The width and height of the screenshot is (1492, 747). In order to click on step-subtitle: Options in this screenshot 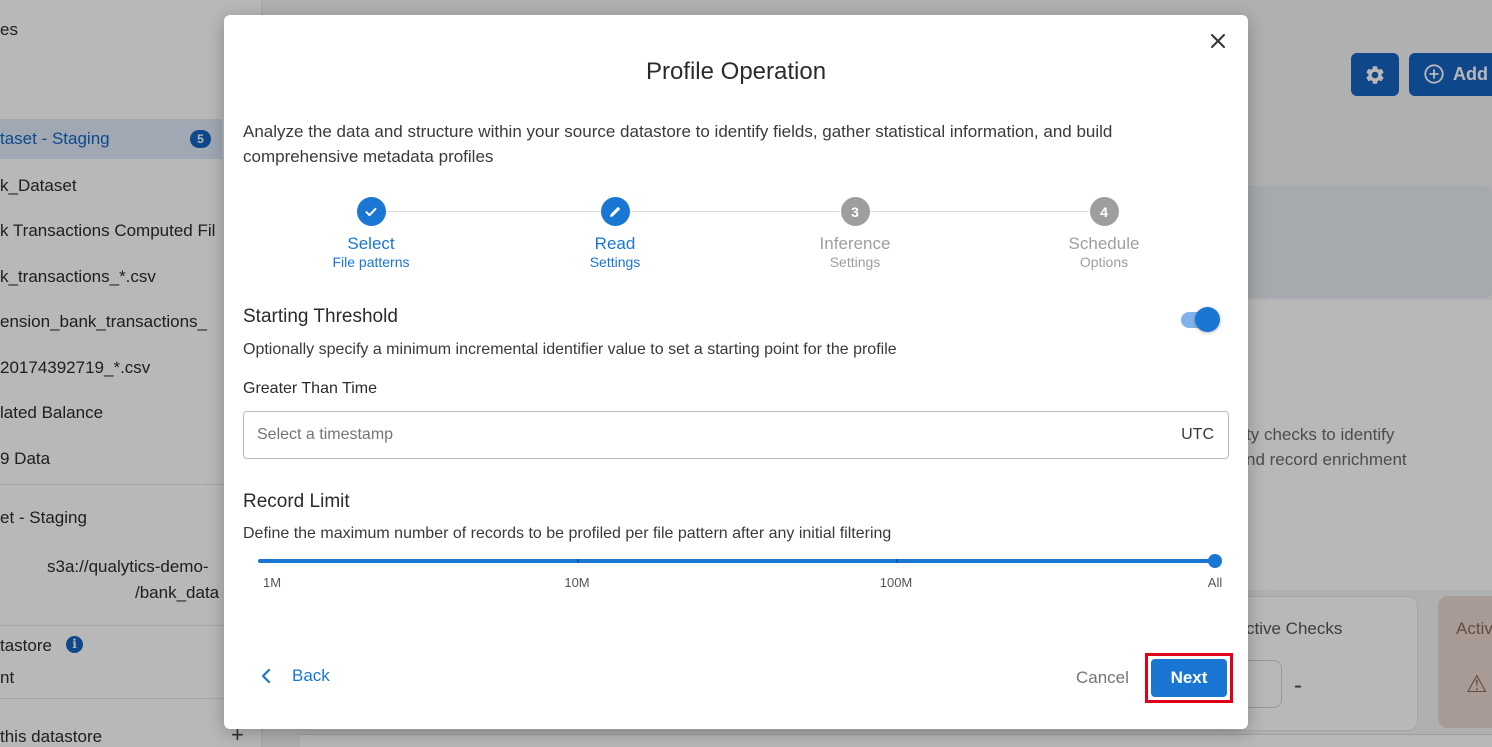, I will do `click(1104, 262)`.